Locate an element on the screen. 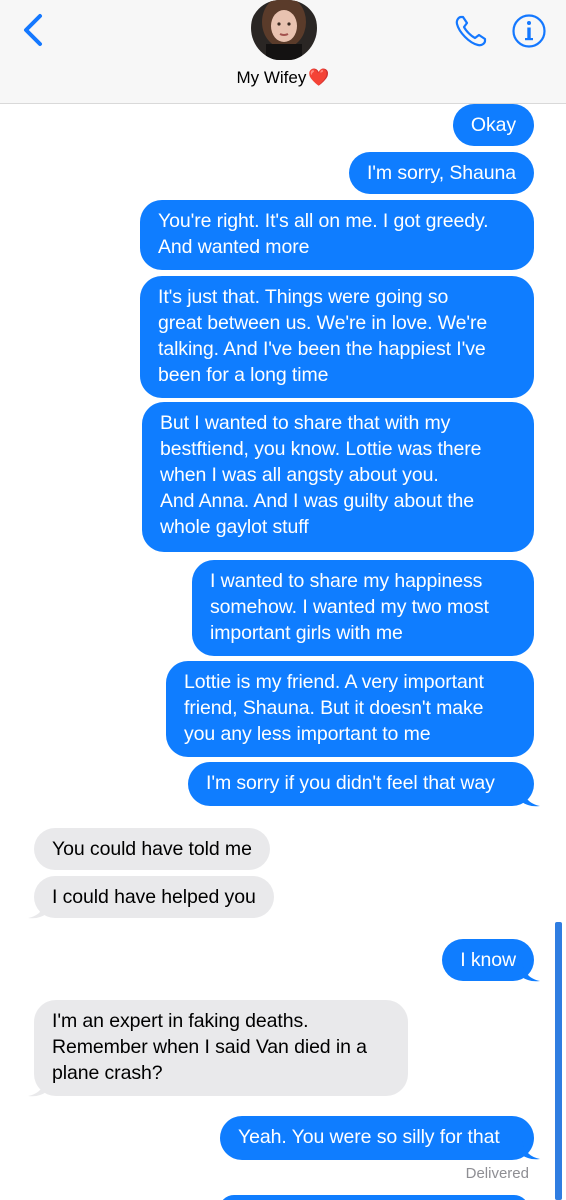  avatar is located at coordinates (284, 30).